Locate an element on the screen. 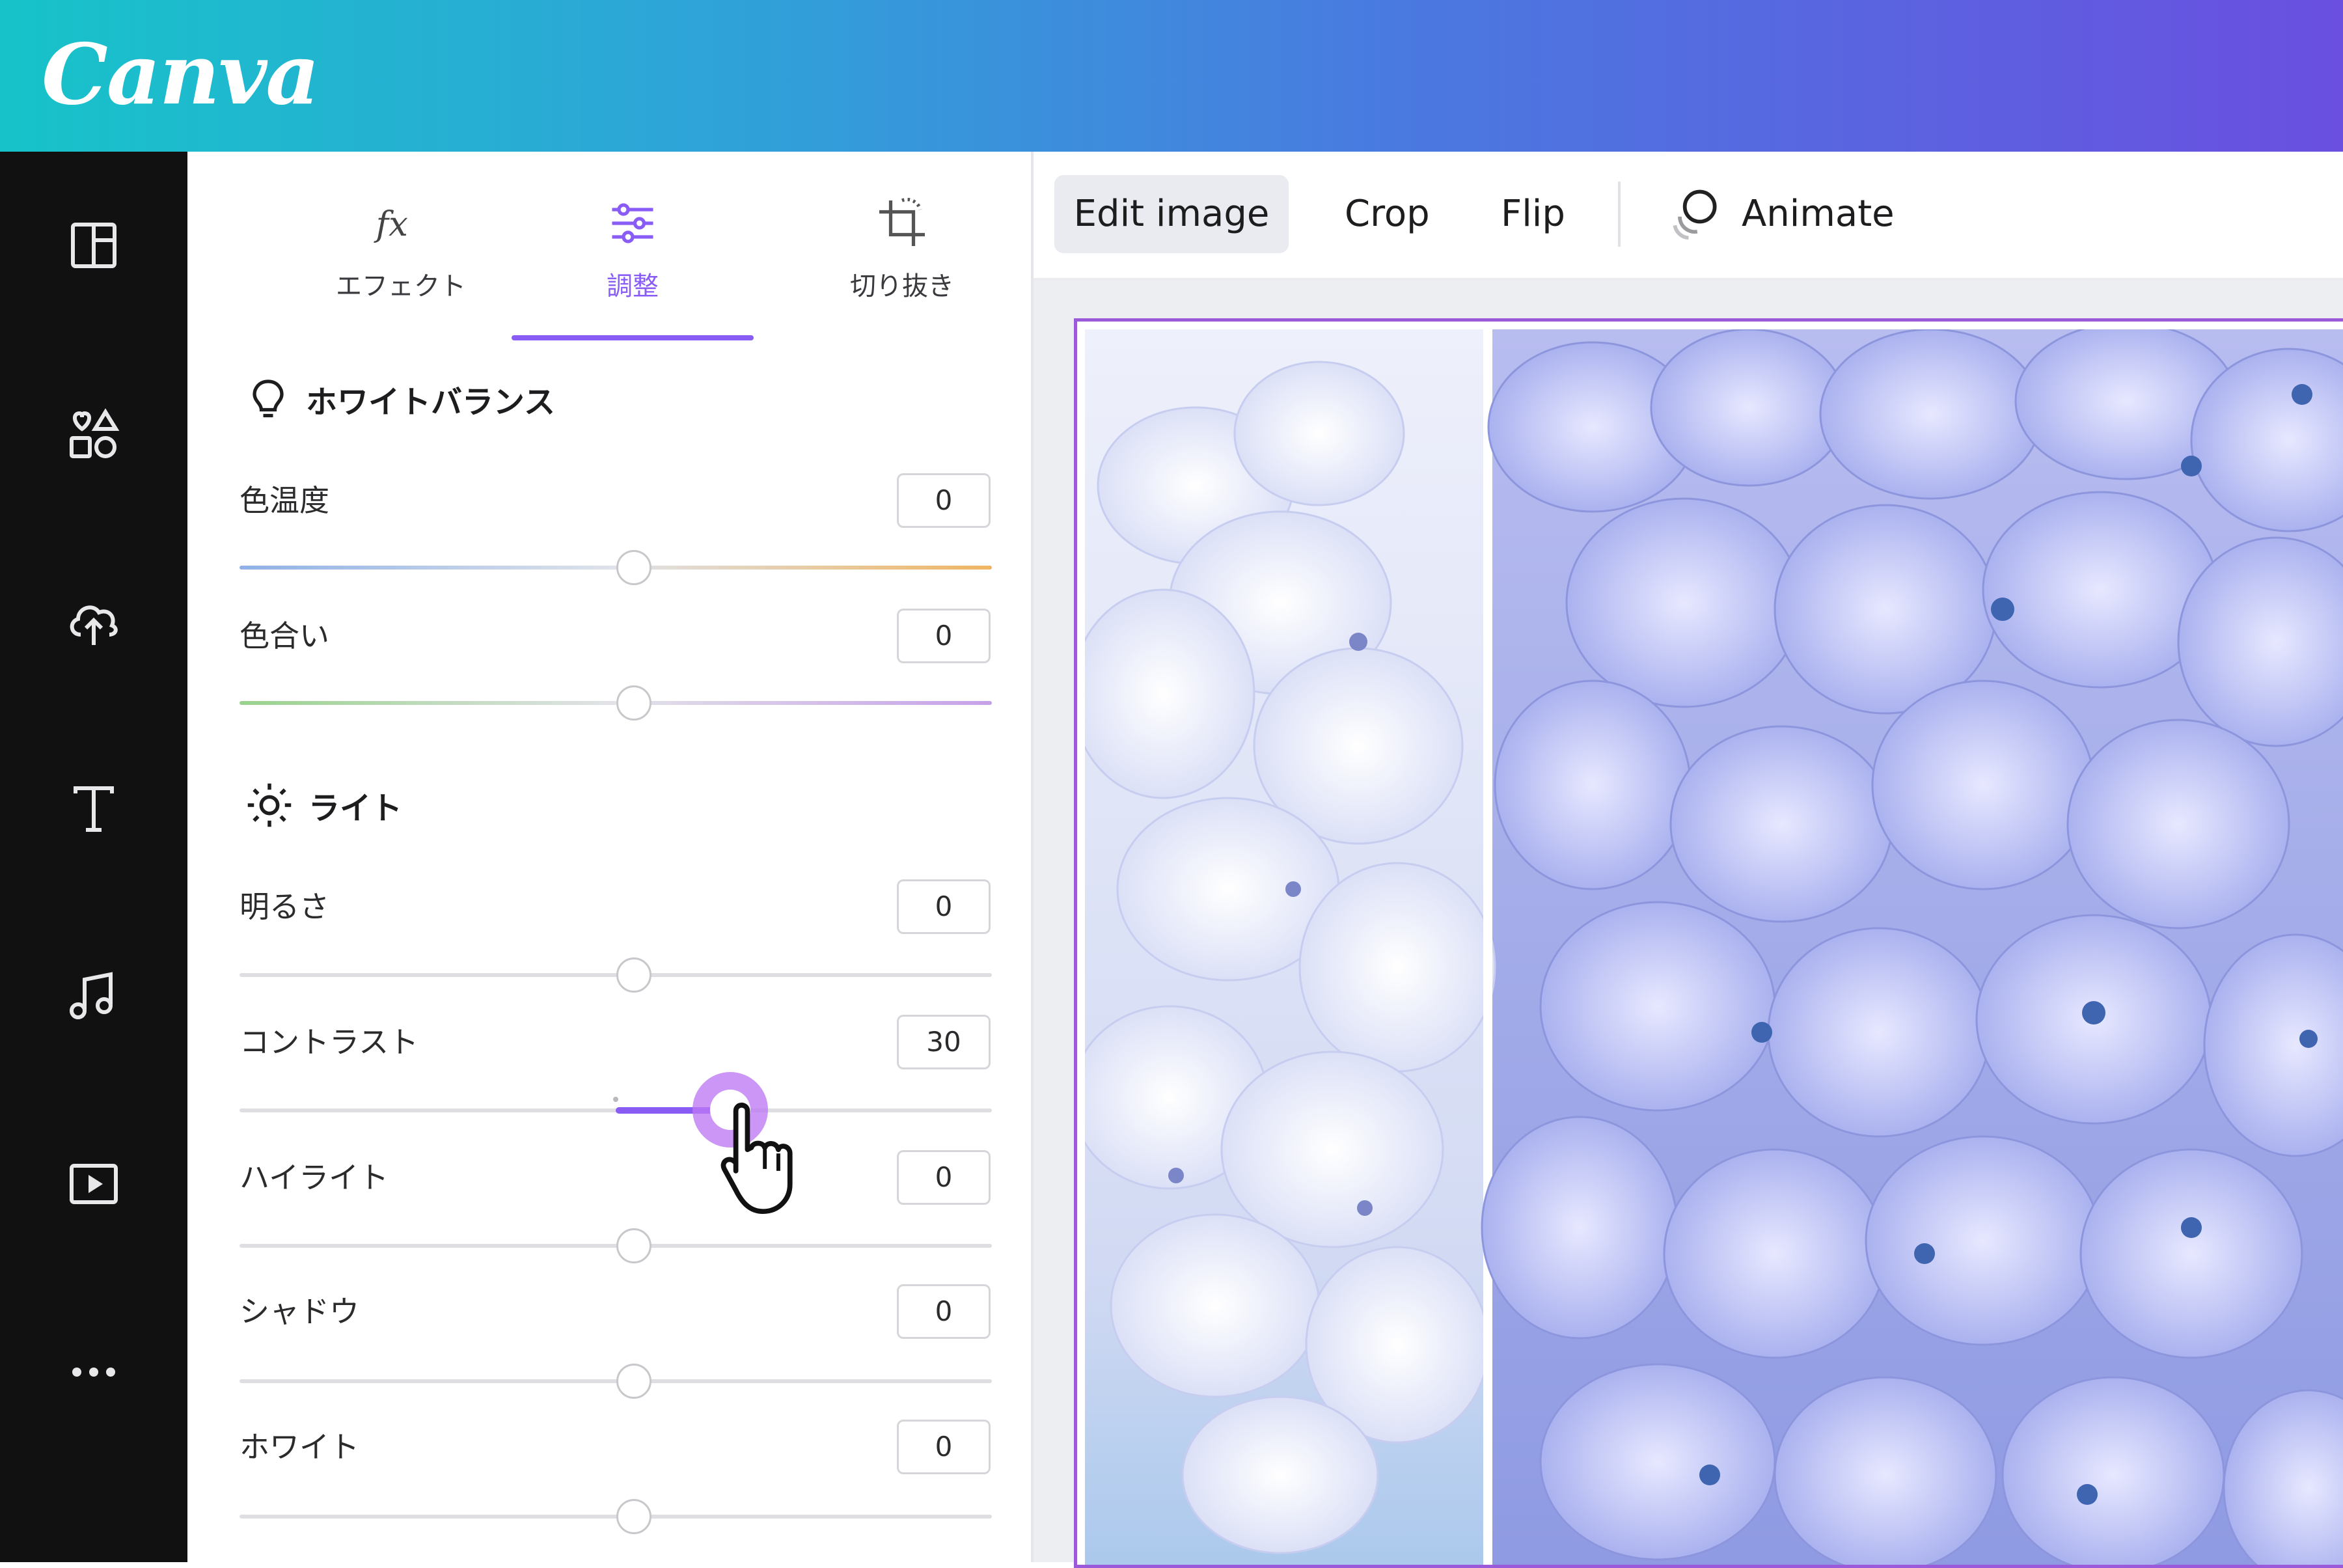 The image size is (2343, 1568). brightness-label: 明るさ is located at coordinates (285, 906).